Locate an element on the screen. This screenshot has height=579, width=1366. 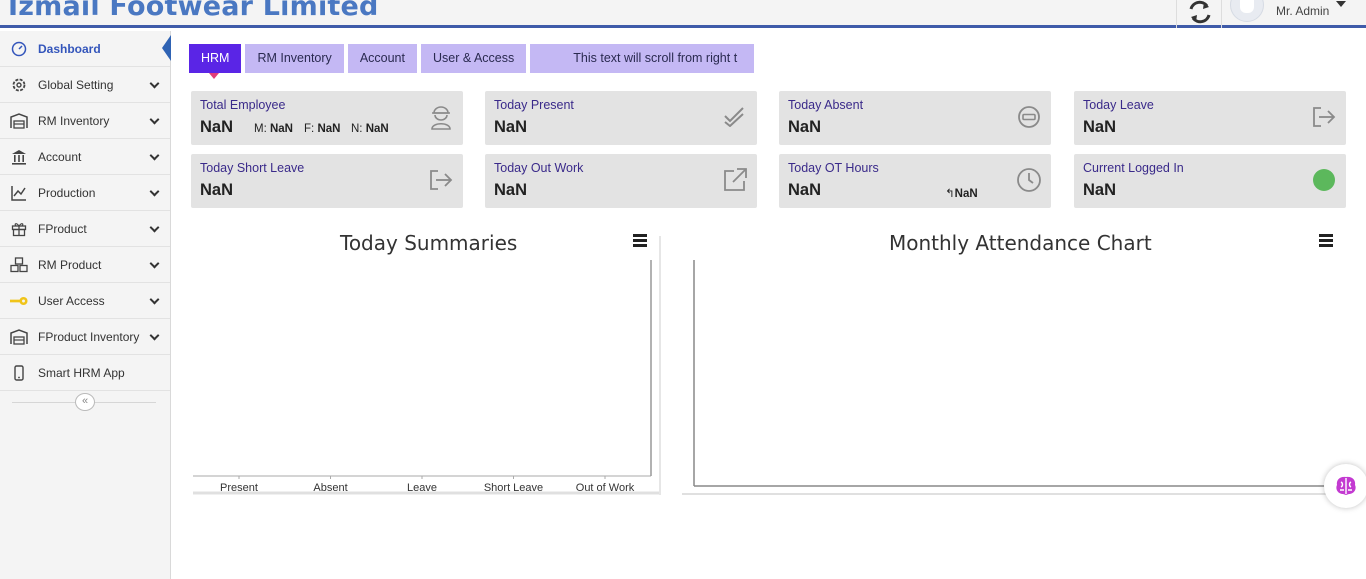
card-today-absent: Today Absent NaN is located at coordinates (915, 118).